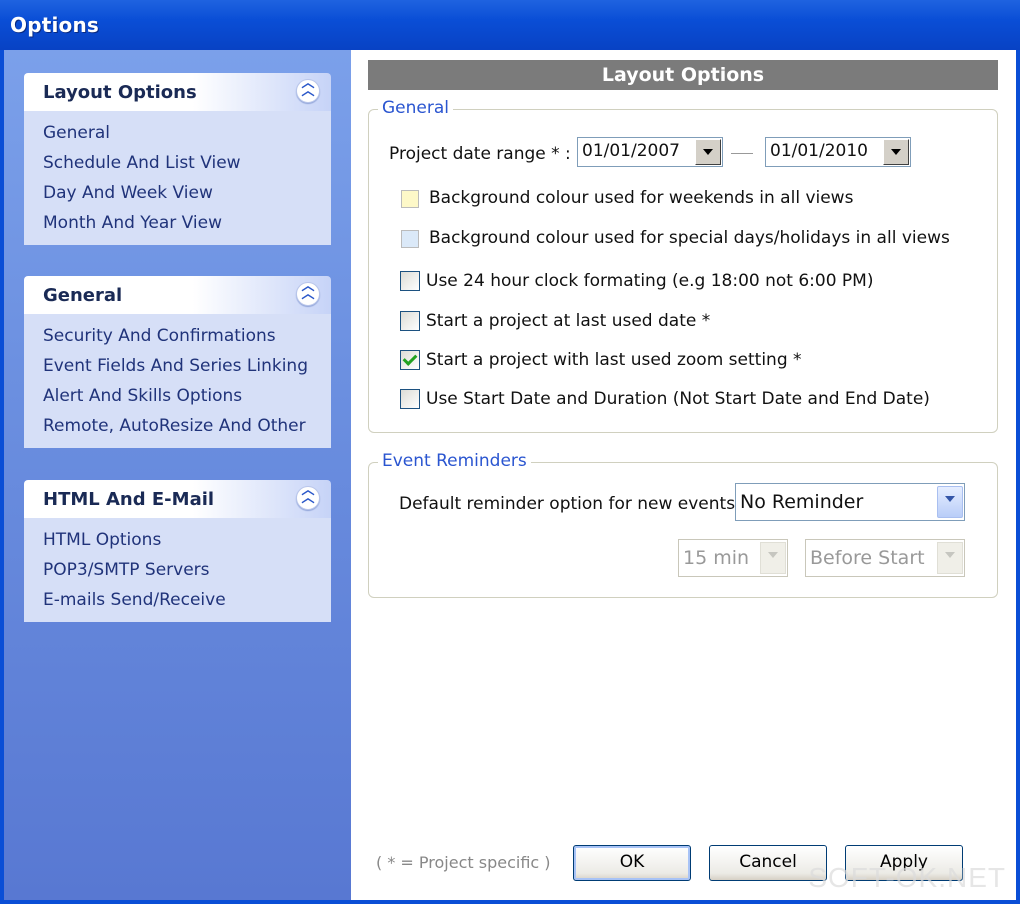  I want to click on checkbox-start-date-duration, so click(410, 399).